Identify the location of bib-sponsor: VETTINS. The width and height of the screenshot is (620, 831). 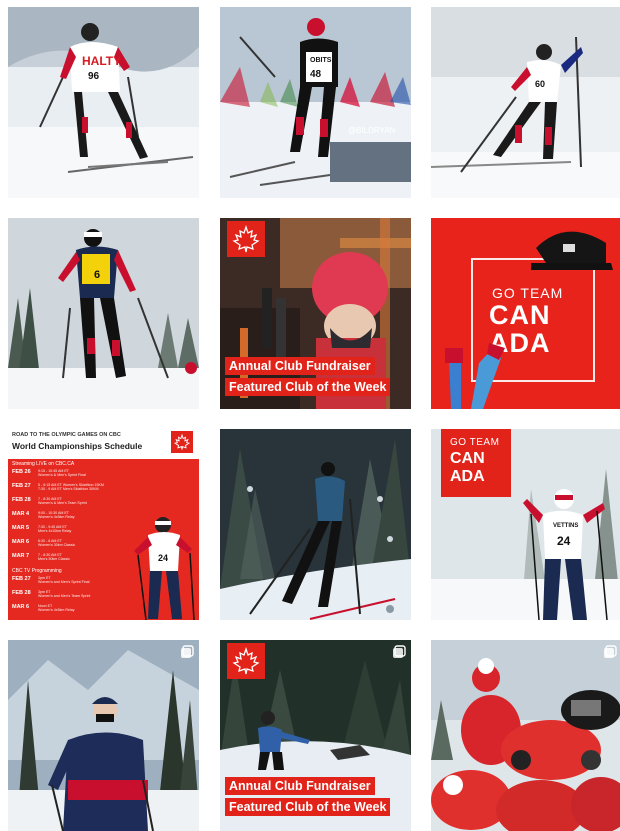
(565, 526).